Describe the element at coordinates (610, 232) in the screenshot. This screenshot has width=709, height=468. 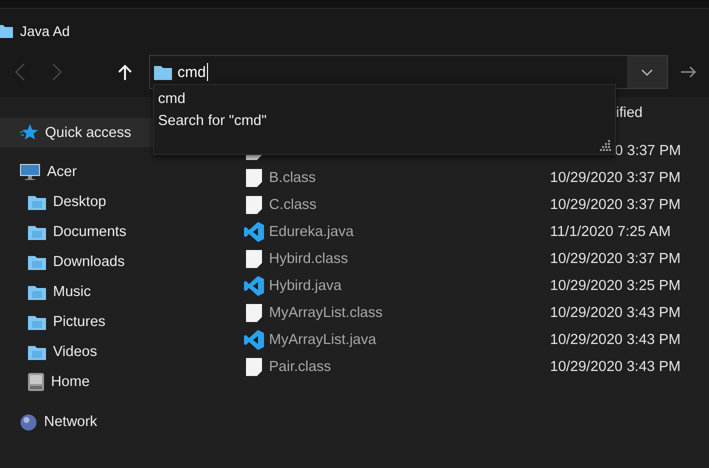
I see `date-modified: 11/1/2020 7:25 AM` at that location.